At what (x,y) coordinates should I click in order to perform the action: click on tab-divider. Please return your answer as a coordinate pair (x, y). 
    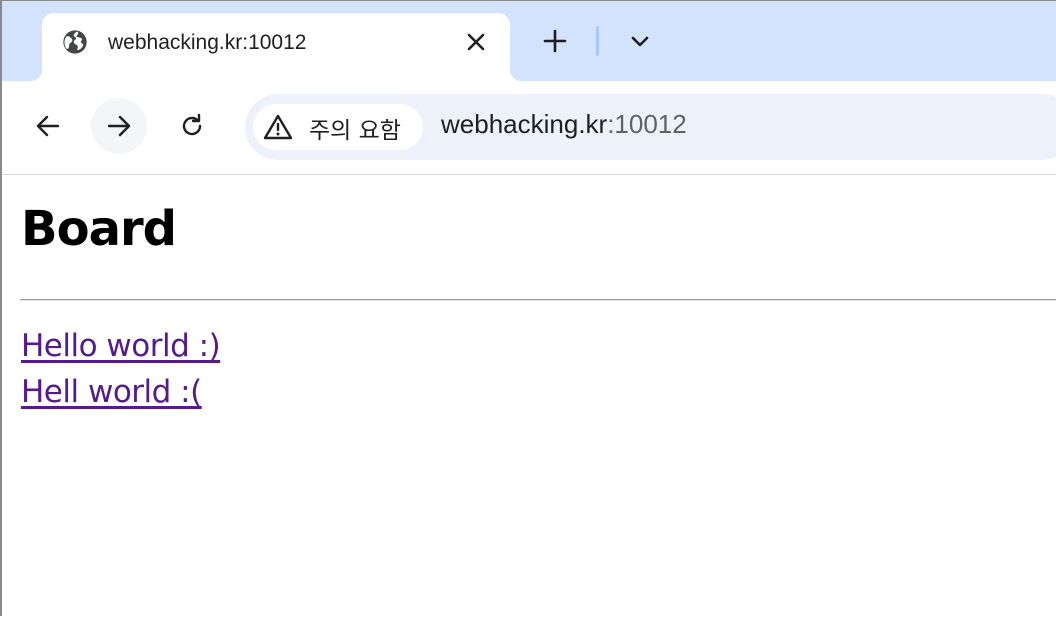
    Looking at the image, I should click on (597, 41).